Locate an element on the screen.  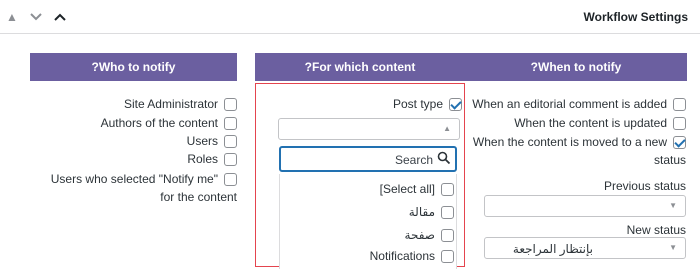
previous-status-label: Previous status is located at coordinates (644, 186).